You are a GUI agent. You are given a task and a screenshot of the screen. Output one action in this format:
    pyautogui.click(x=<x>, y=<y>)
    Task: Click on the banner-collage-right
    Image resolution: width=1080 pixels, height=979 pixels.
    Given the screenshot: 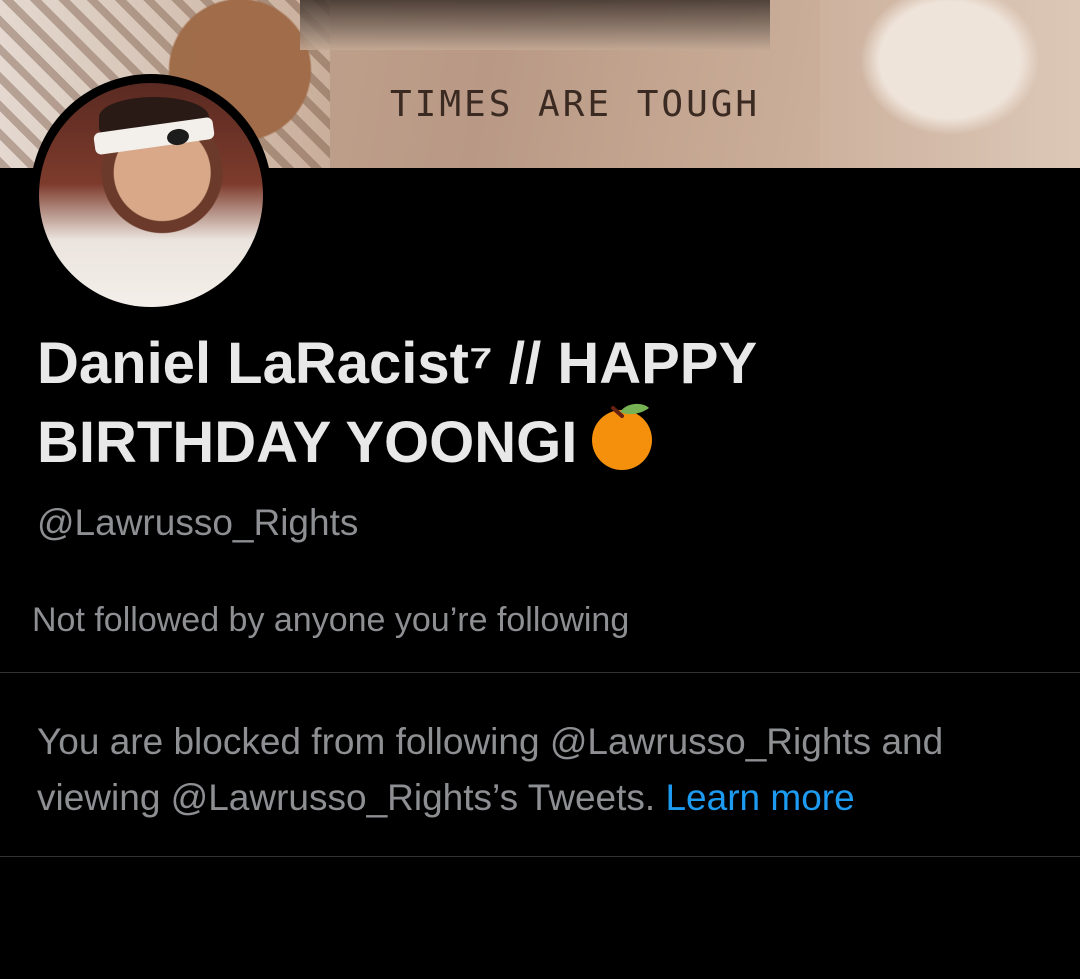 What is the action you would take?
    pyautogui.click(x=950, y=84)
    